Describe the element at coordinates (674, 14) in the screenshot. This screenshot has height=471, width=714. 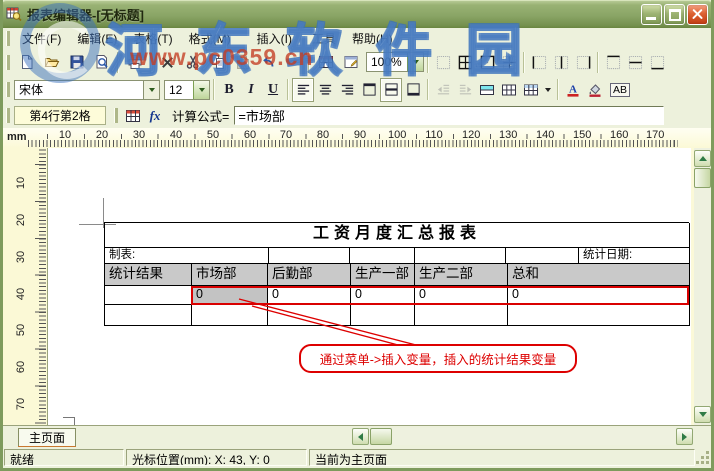
I see `maximize-button` at that location.